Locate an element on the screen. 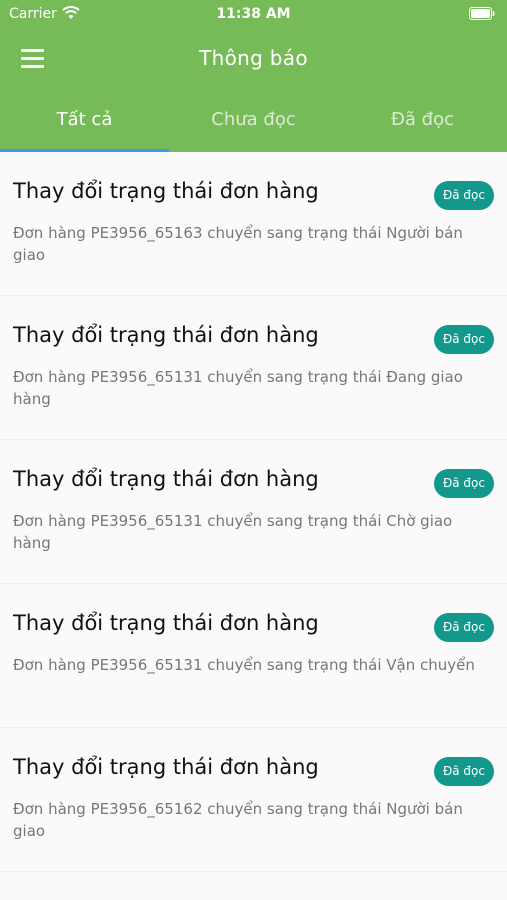 This screenshot has height=900, width=507. battery-icon is located at coordinates (482, 13).